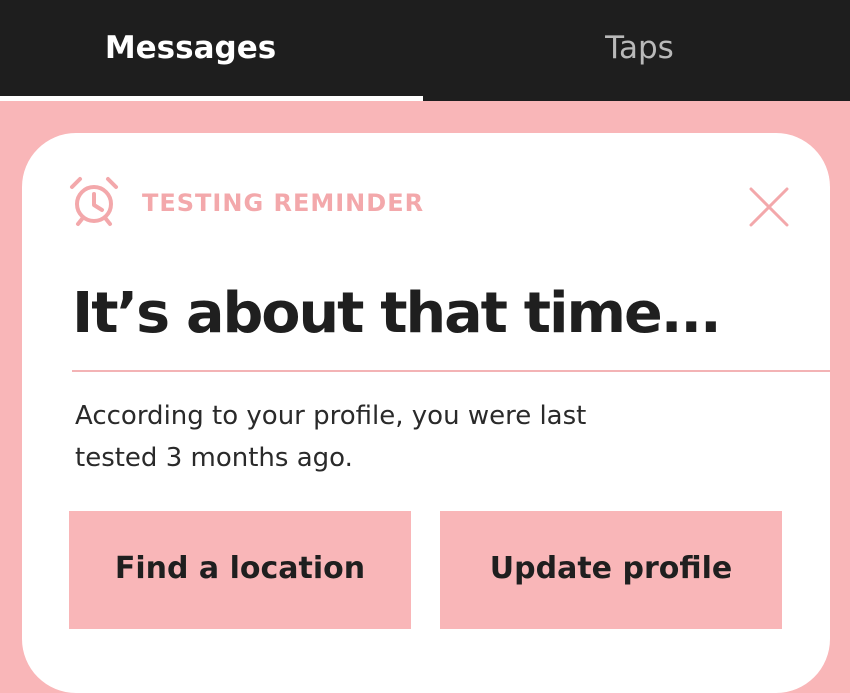 This screenshot has width=850, height=693. I want to click on reminder-header: TESTING REMINDER, so click(246, 201).